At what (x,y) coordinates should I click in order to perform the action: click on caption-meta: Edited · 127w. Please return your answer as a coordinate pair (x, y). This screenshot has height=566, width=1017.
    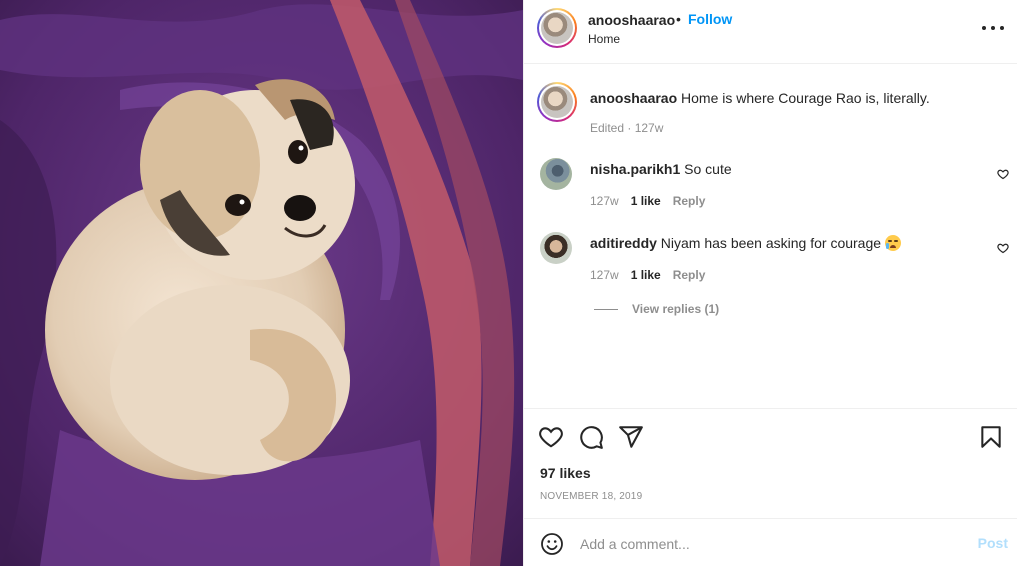
    Looking at the image, I should click on (627, 128).